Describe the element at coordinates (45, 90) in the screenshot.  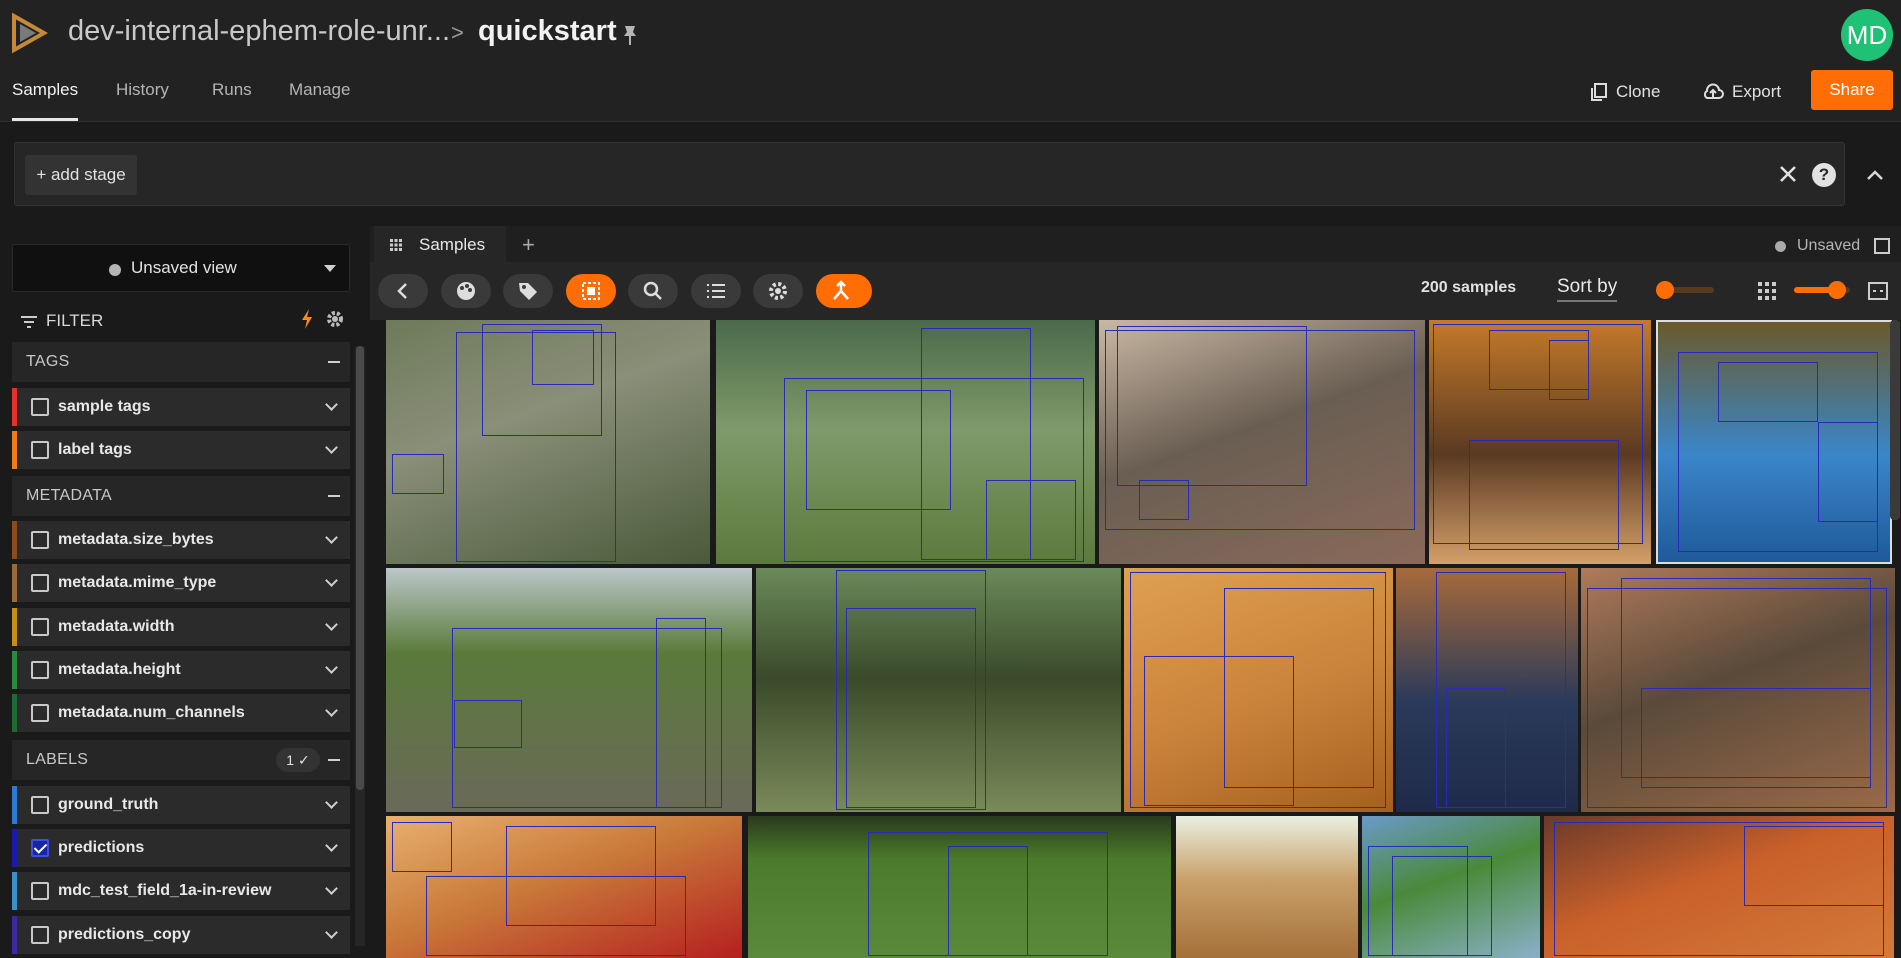
I see `tab-samples: Samples` at that location.